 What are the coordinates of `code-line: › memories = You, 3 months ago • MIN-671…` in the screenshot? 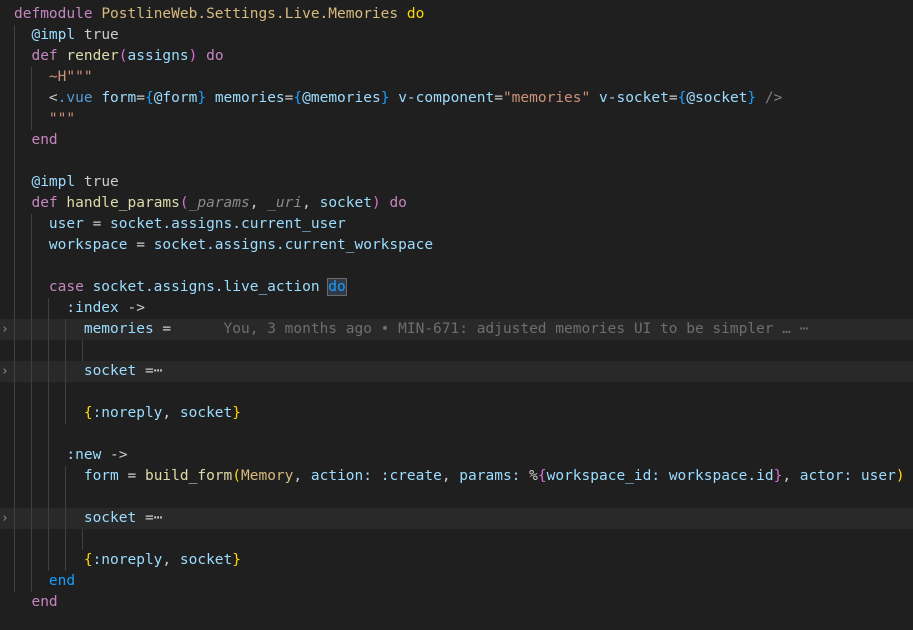 It's located at (456, 329).